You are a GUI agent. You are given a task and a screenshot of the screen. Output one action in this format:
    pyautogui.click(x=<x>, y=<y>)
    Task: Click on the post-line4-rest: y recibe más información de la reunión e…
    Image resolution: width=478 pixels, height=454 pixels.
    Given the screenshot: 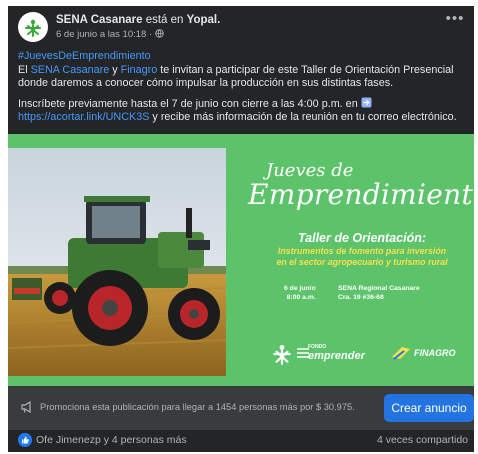 What is the action you would take?
    pyautogui.click(x=304, y=117)
    